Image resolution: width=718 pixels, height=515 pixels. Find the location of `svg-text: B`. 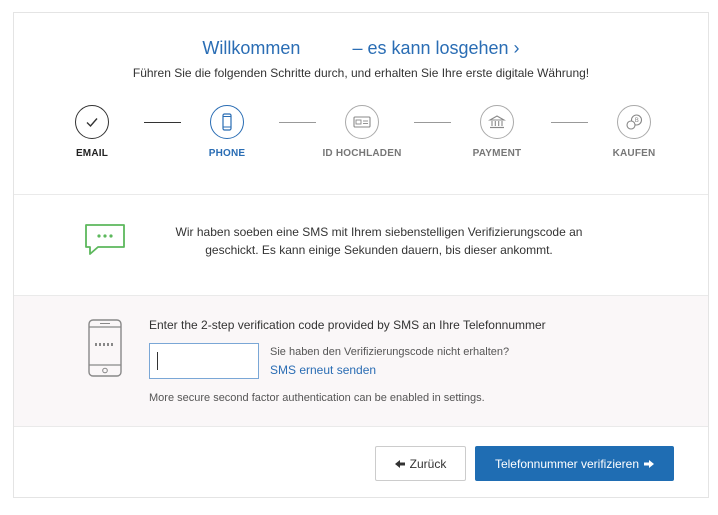

svg-text: B is located at coordinates (637, 120).